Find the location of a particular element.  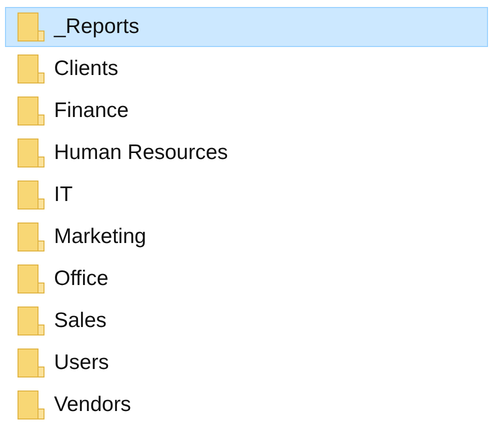

folder-item: Sales is located at coordinates (246, 321).